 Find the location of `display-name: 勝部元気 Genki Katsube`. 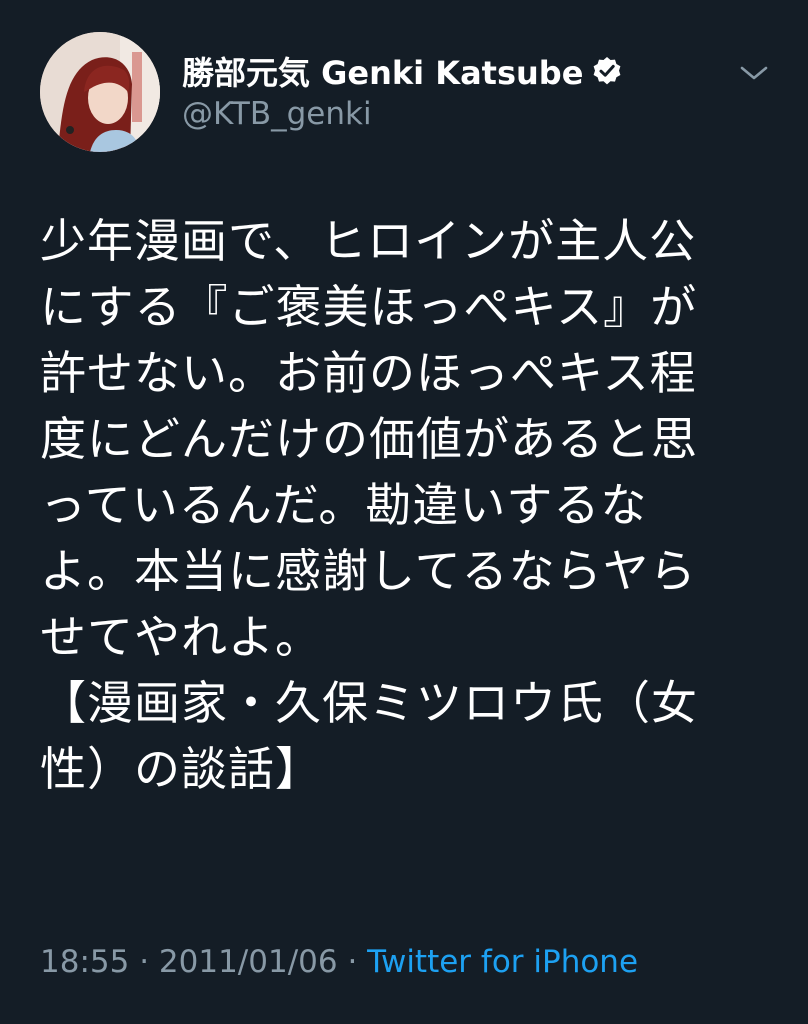

display-name: 勝部元気 Genki Katsube is located at coordinates (382, 71).